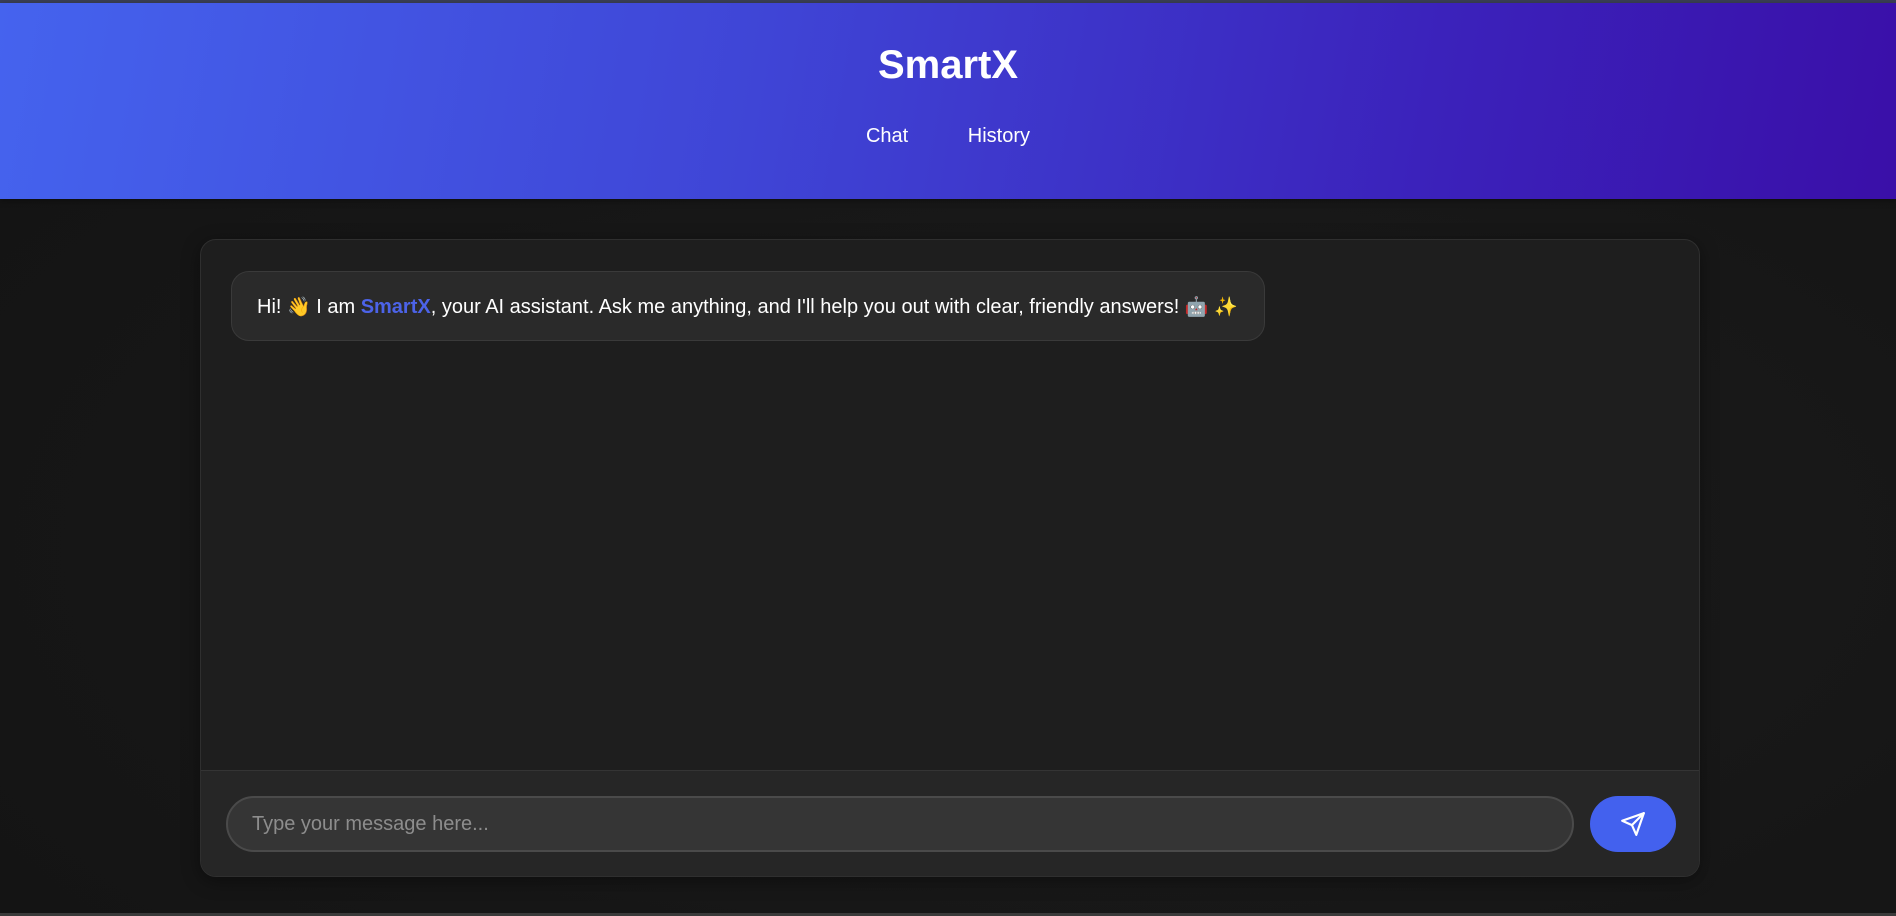  I want to click on send-button, so click(1633, 824).